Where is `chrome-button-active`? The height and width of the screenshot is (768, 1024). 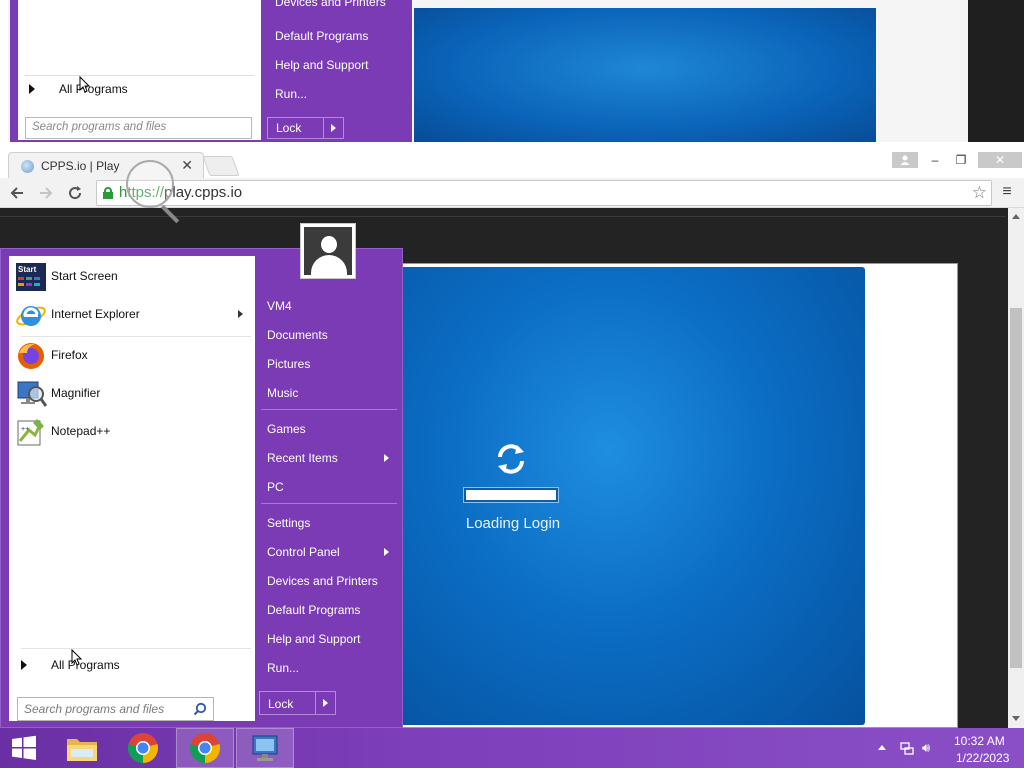 chrome-button-active is located at coordinates (205, 748).